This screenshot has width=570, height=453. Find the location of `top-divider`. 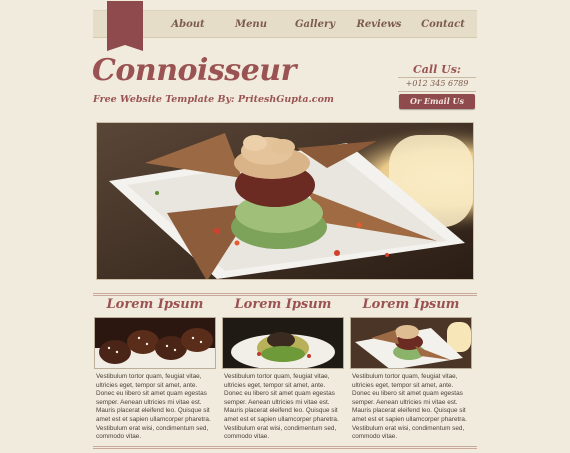

top-divider is located at coordinates (285, 294).